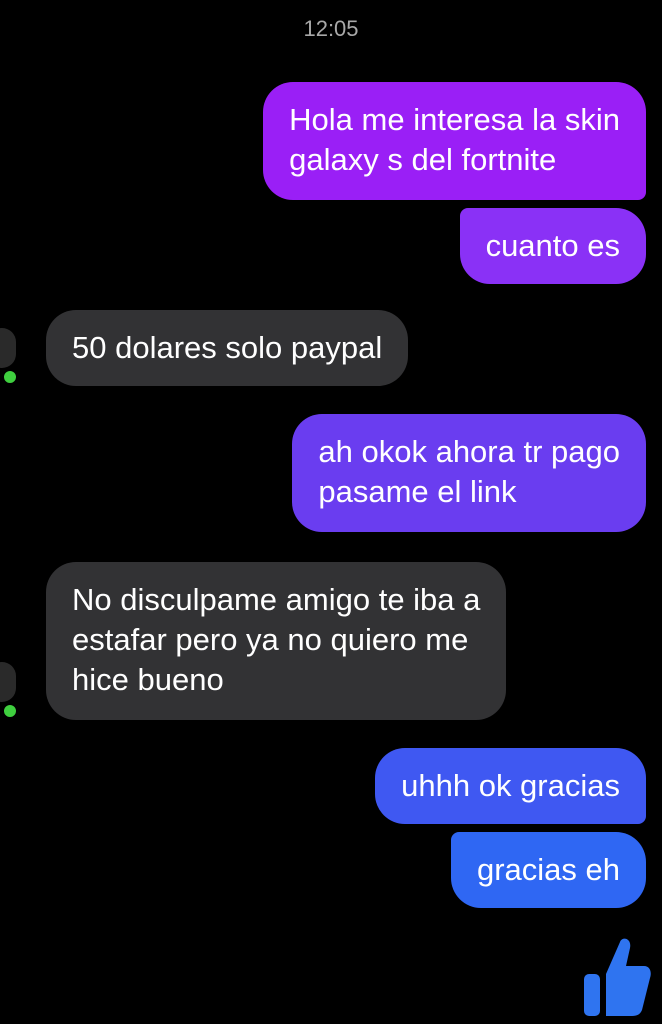  Describe the element at coordinates (469, 473) in the screenshot. I see `outgoing-message: ah okok ahora tr pago pasame el link` at that location.